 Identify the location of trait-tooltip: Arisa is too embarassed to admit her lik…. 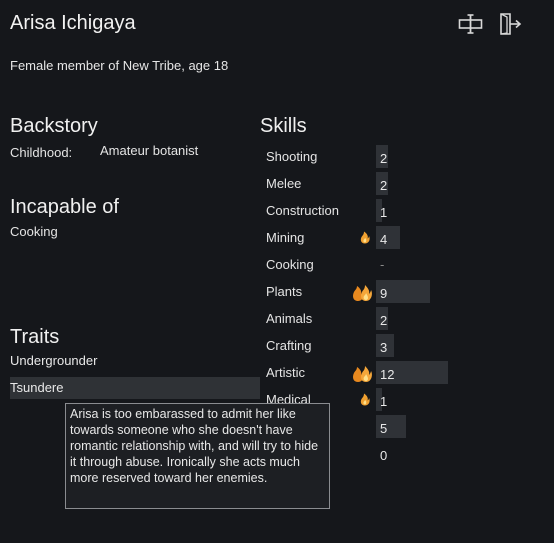
(197, 456).